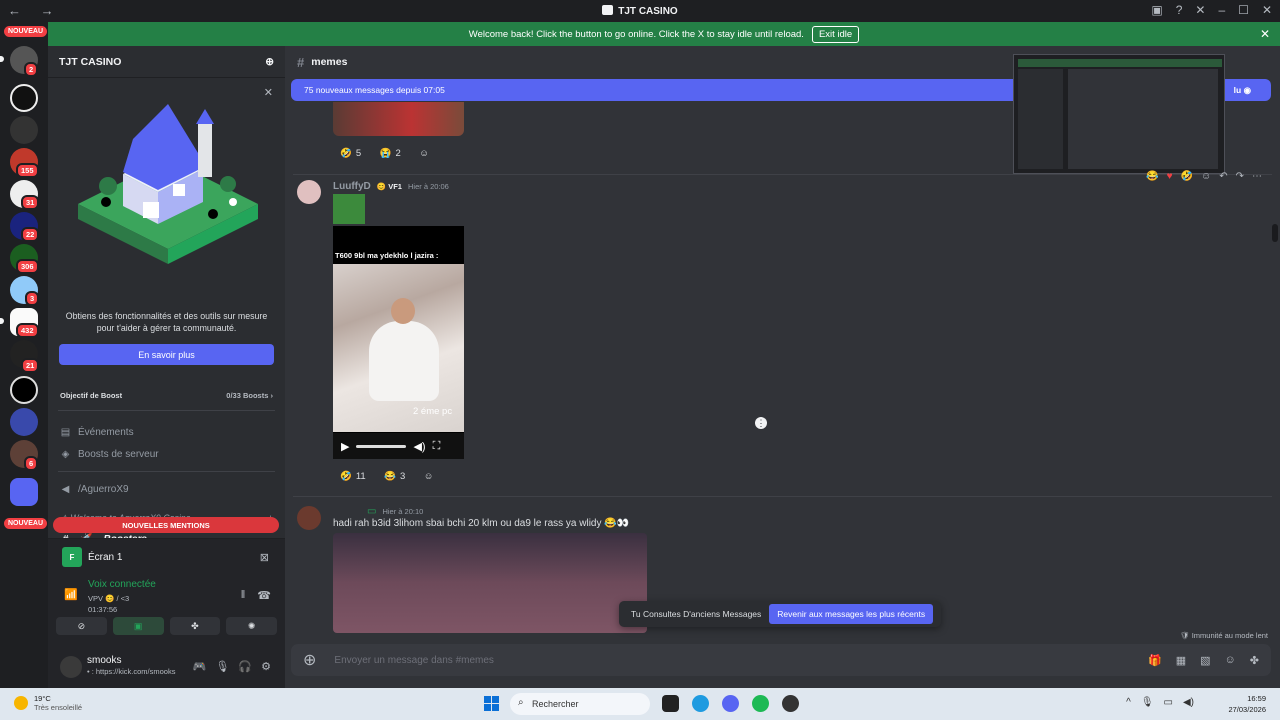 This screenshot has height=720, width=1280. I want to click on stream-preview, so click(1119, 114).